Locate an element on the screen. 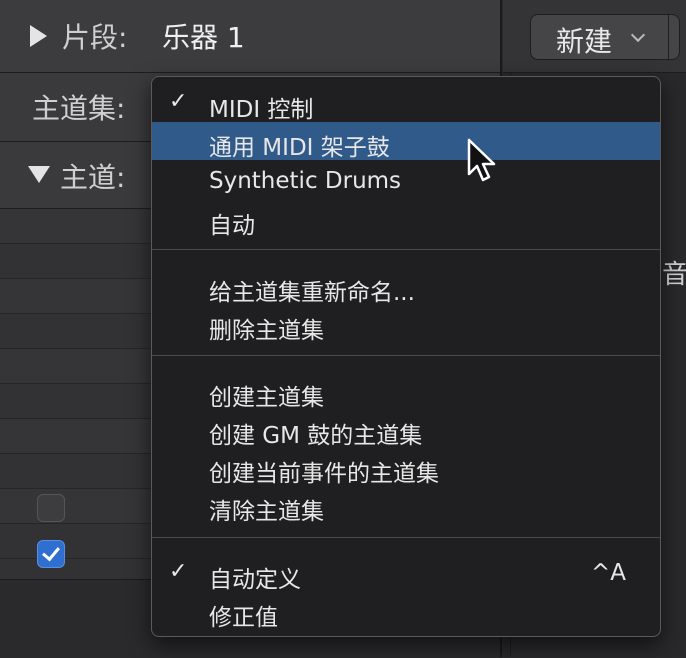 This screenshot has width=686, height=658. lane-label: 主道: is located at coordinates (93, 177).